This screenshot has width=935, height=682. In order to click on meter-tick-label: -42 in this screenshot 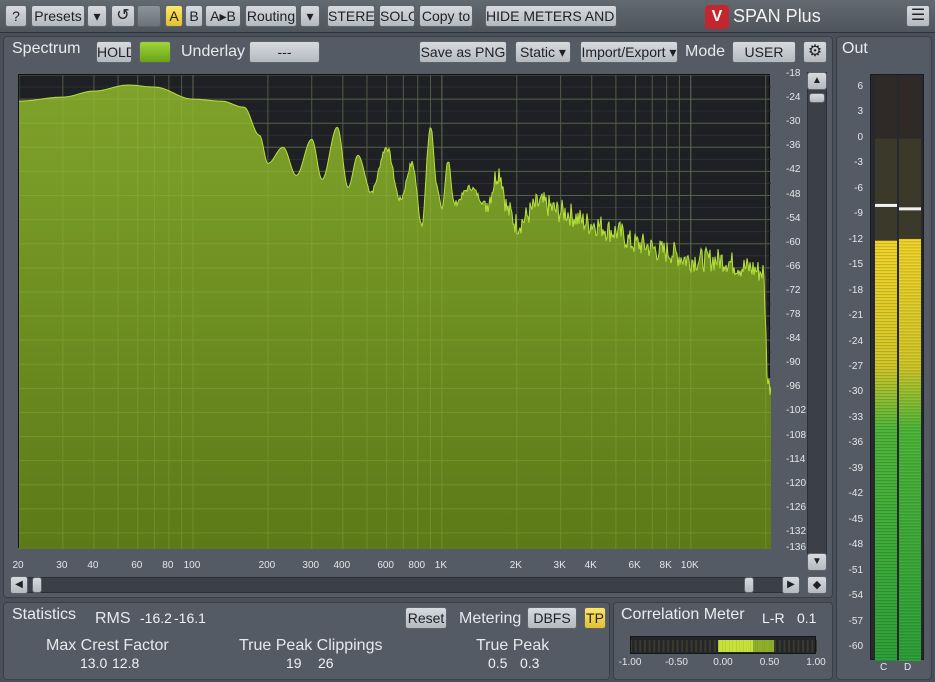, I will do `click(855, 494)`.